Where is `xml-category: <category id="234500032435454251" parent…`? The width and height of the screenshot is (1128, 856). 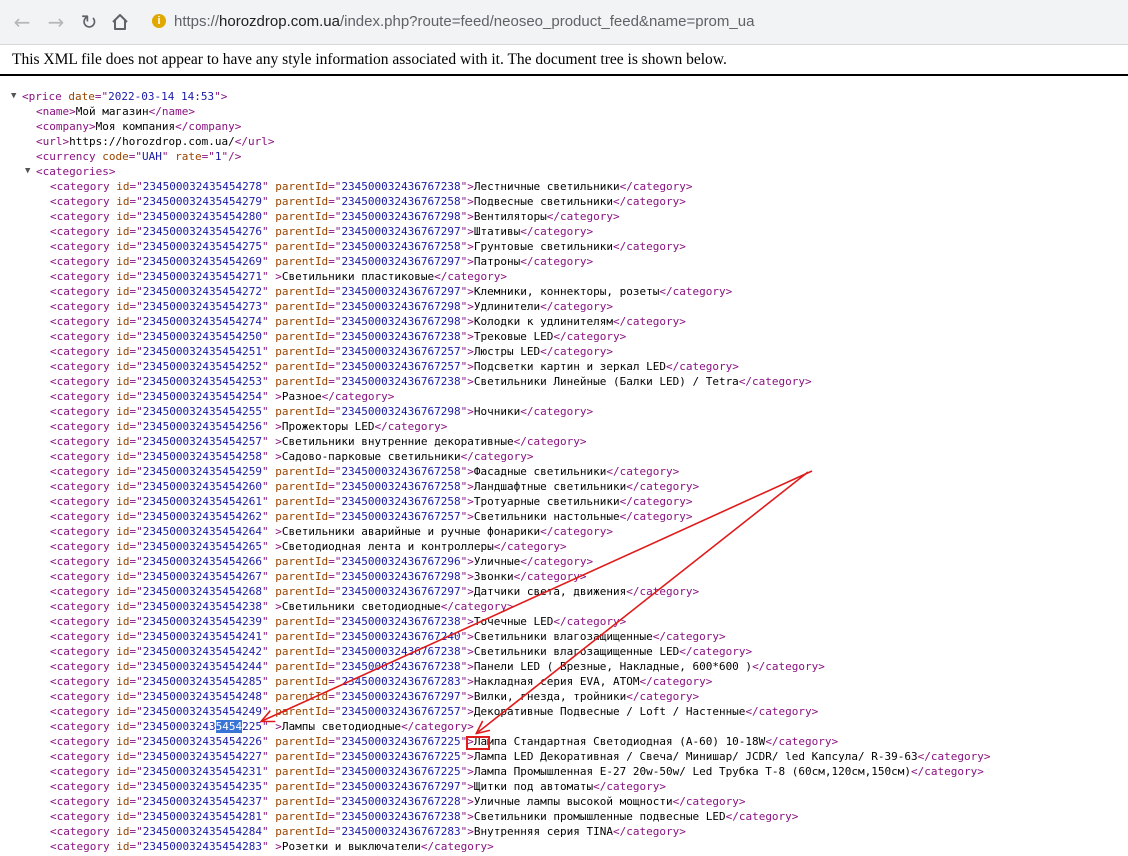 xml-category: <category id="234500032435454251" parent… is located at coordinates (564, 351).